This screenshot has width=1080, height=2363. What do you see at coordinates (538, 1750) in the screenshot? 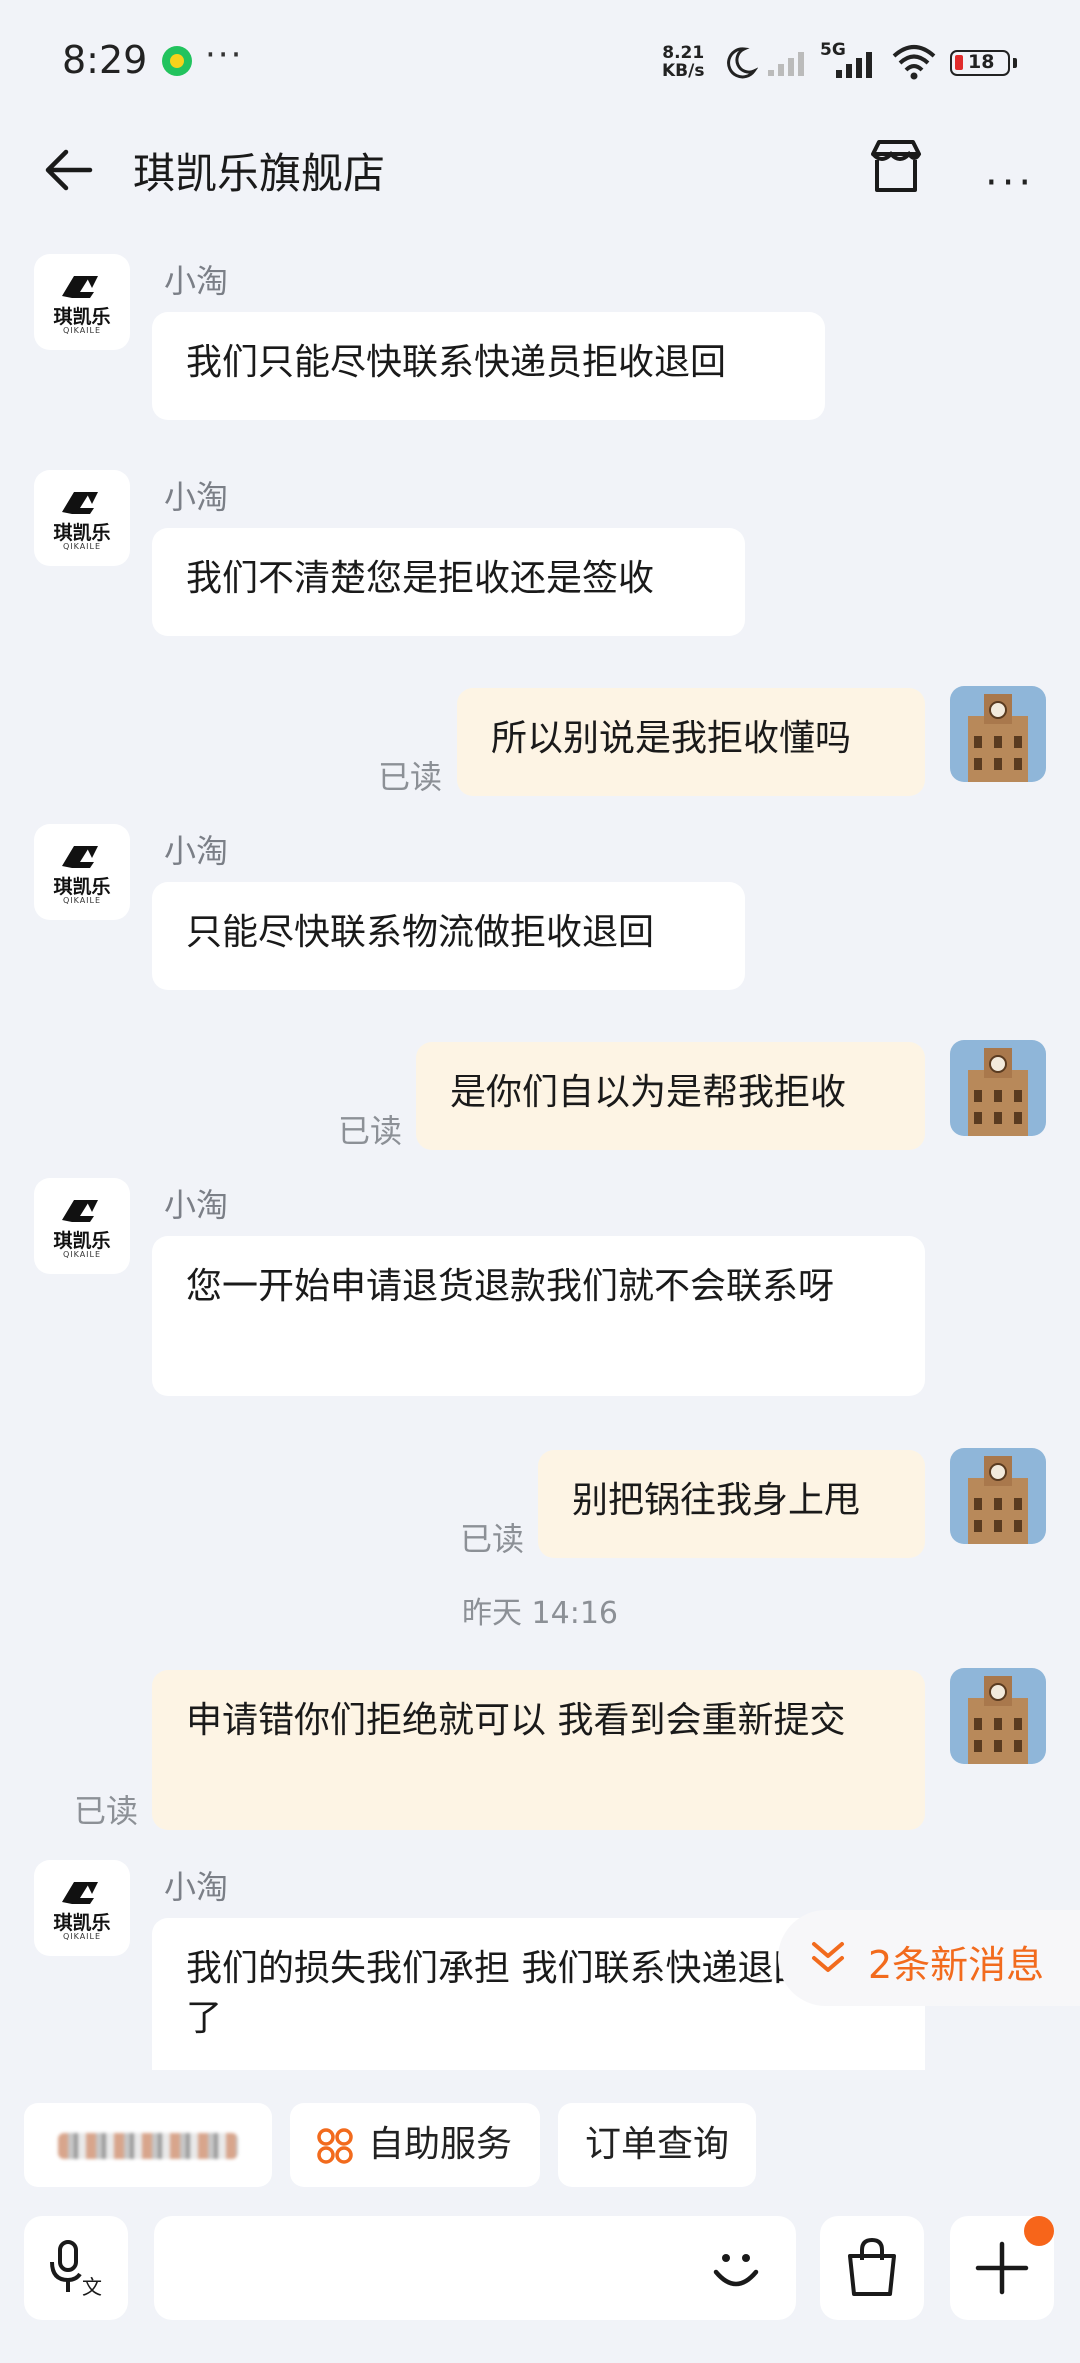
I see `message-bubble: 申请错你们拒绝就可以 我看到会重新提交` at bounding box center [538, 1750].